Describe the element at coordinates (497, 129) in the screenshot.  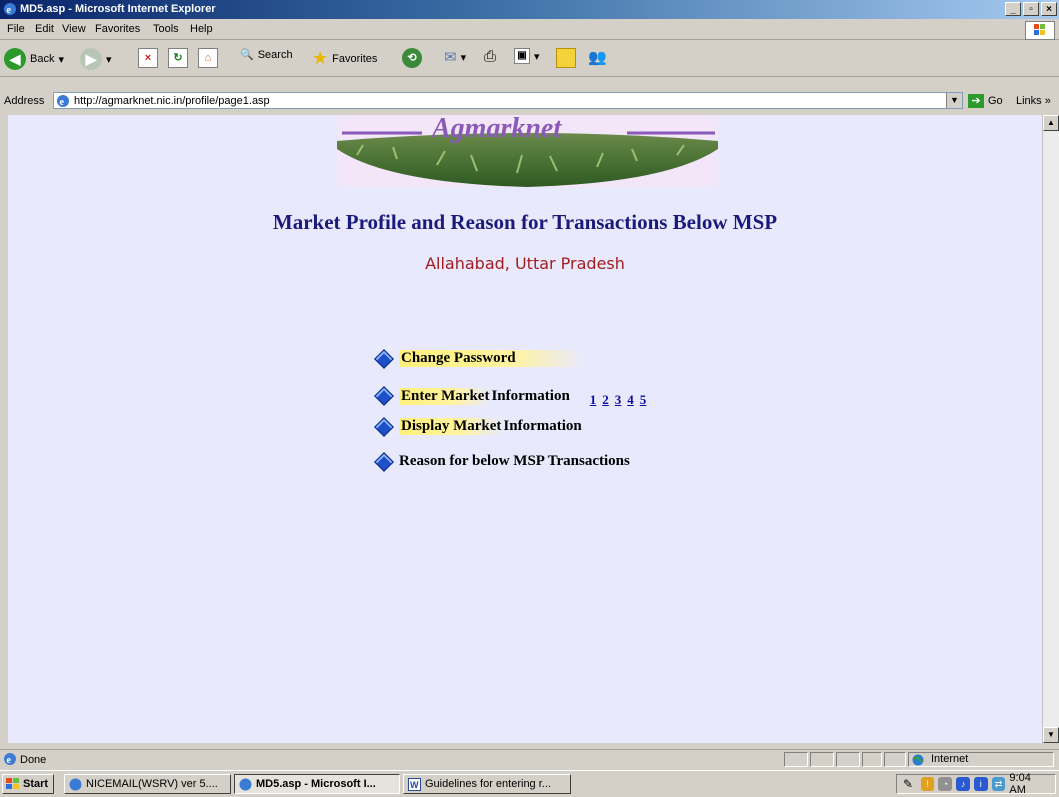
I see `logo-text: Agmarknet` at that location.